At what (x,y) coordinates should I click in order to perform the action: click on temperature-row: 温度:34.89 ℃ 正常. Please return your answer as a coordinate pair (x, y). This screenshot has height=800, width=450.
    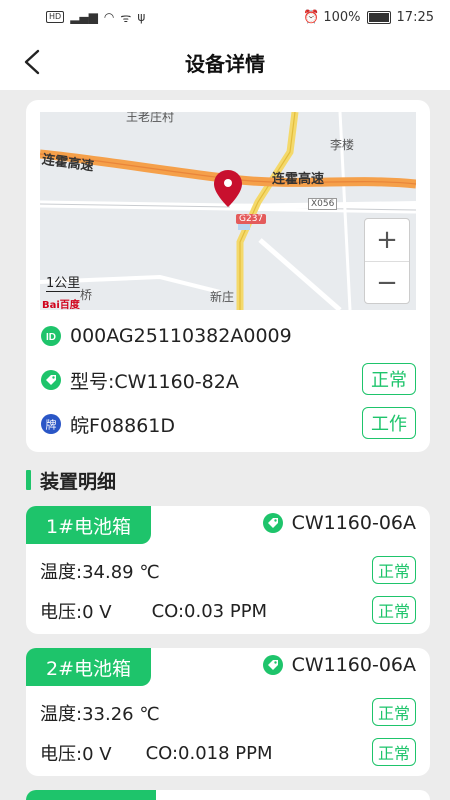
    Looking at the image, I should click on (228, 571).